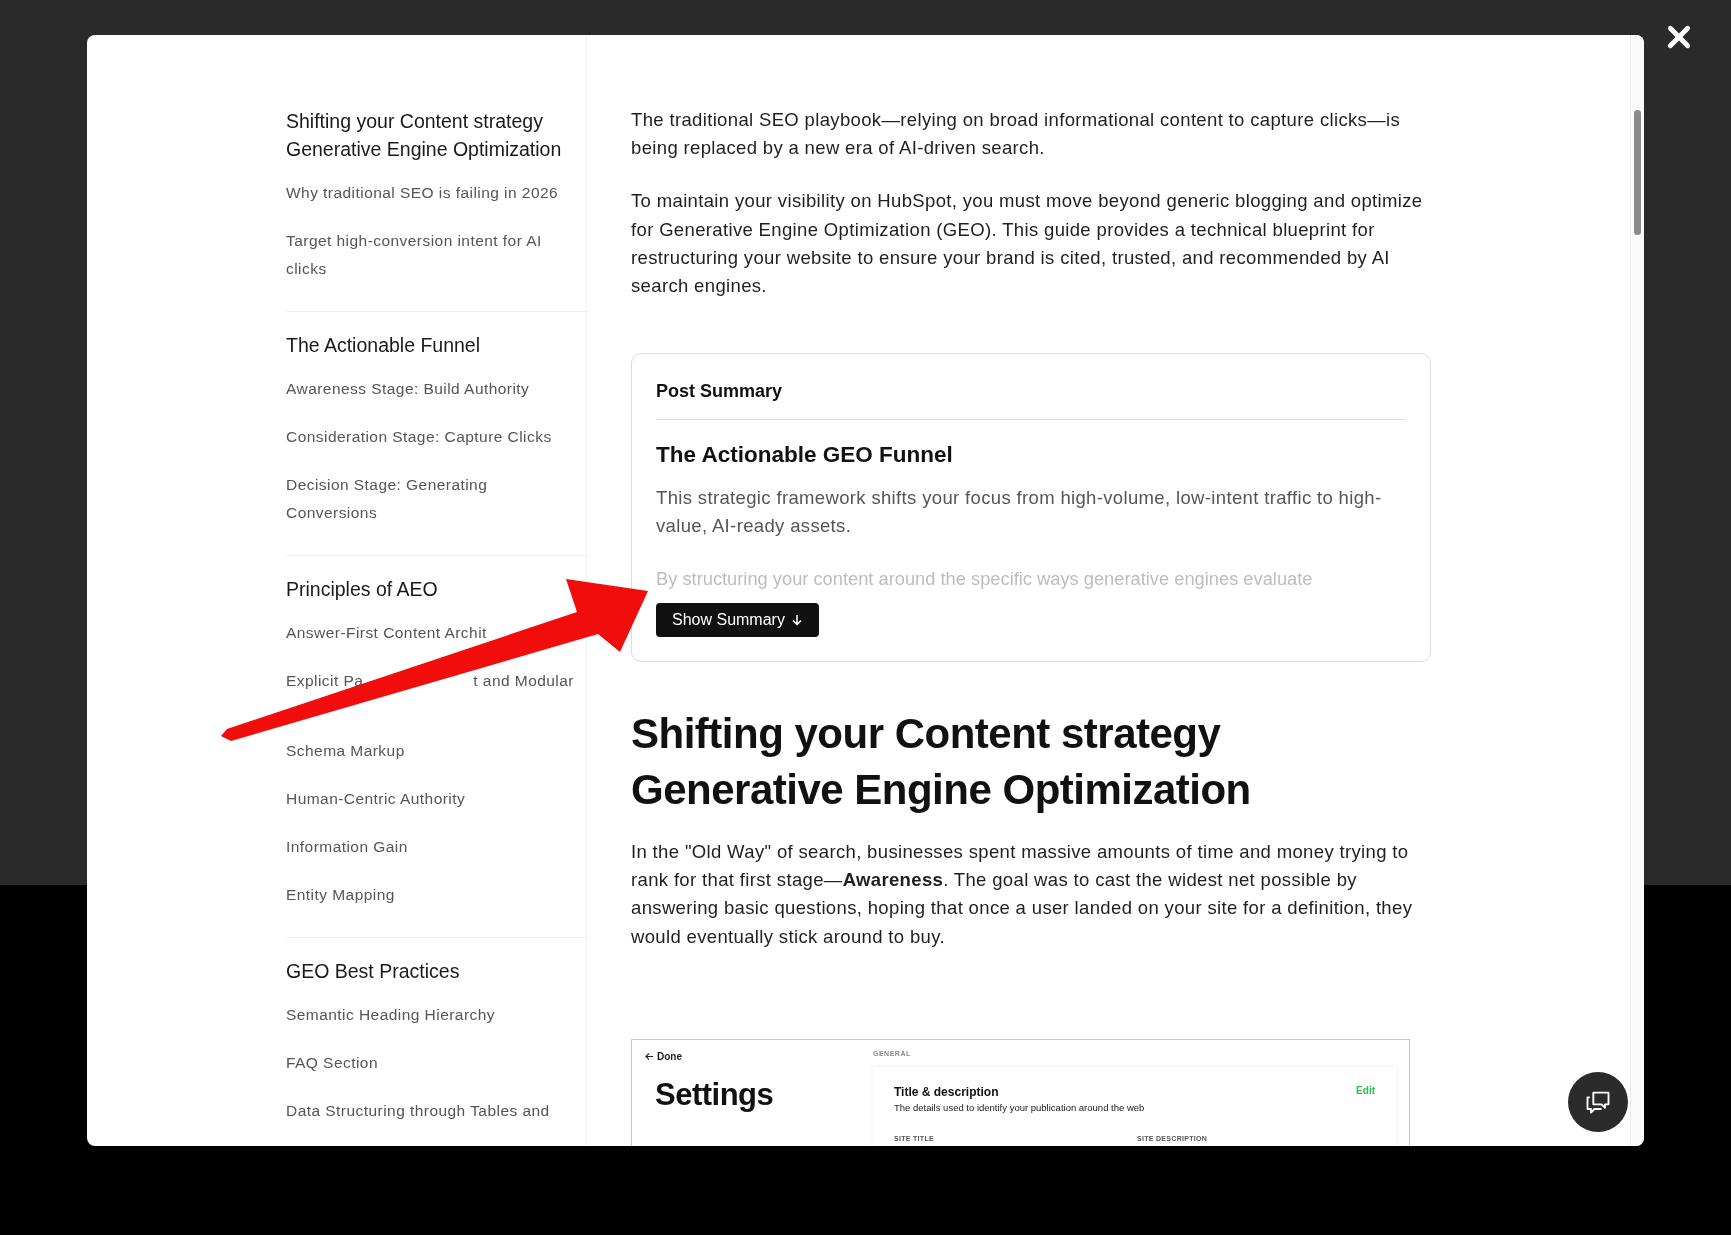  What do you see at coordinates (431, 1111) in the screenshot?
I see `toc-link: Data Structuring through Tables and` at bounding box center [431, 1111].